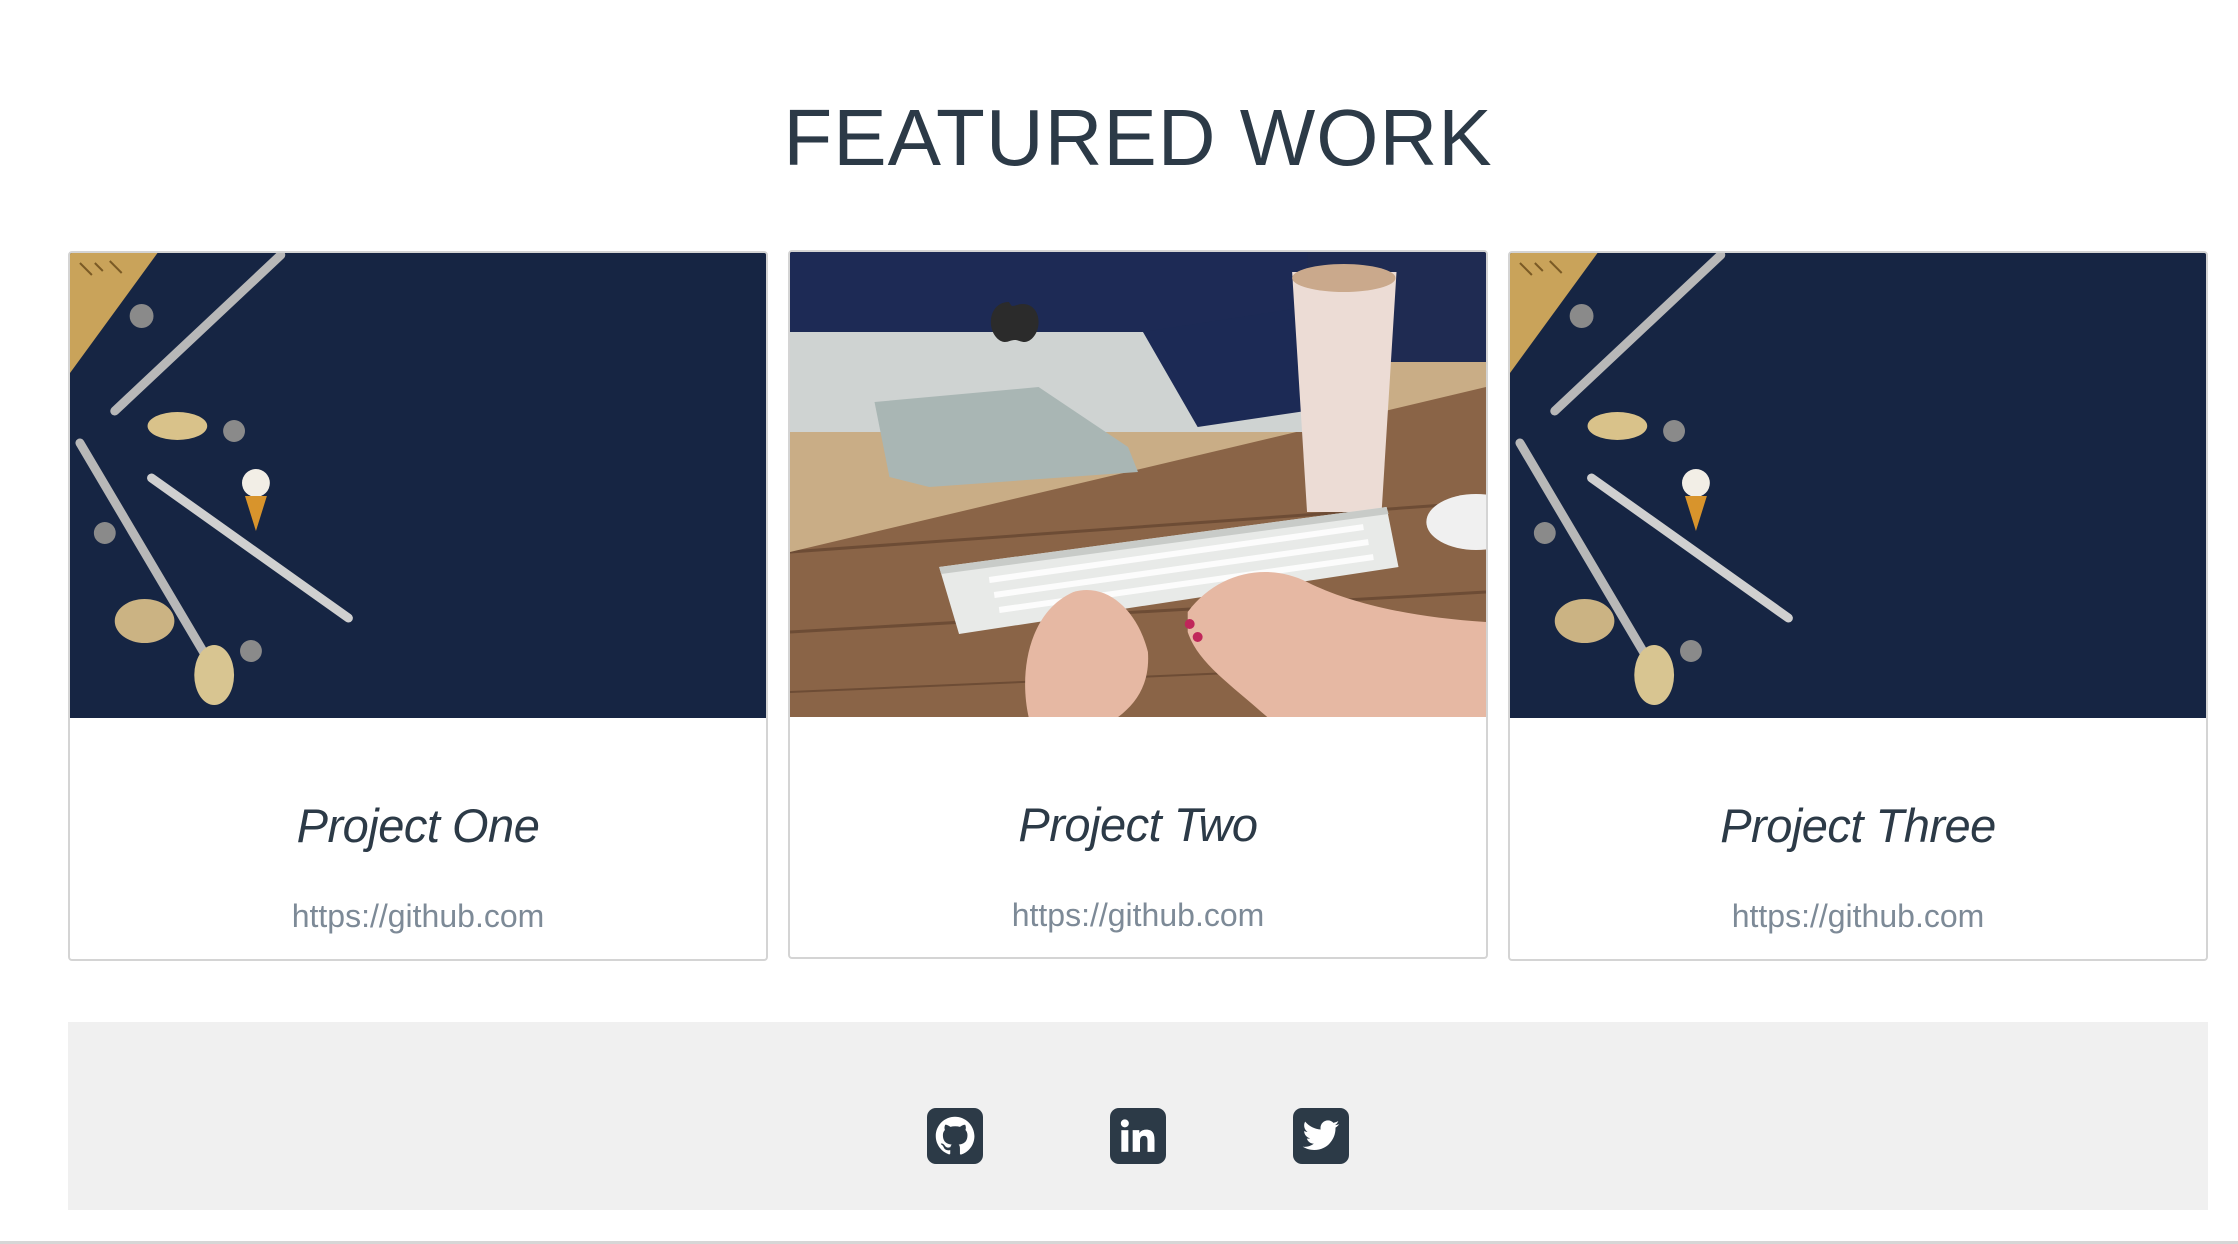 This screenshot has width=2238, height=1244. Describe the element at coordinates (1858, 825) in the screenshot. I see `project-title: Project Three` at that location.